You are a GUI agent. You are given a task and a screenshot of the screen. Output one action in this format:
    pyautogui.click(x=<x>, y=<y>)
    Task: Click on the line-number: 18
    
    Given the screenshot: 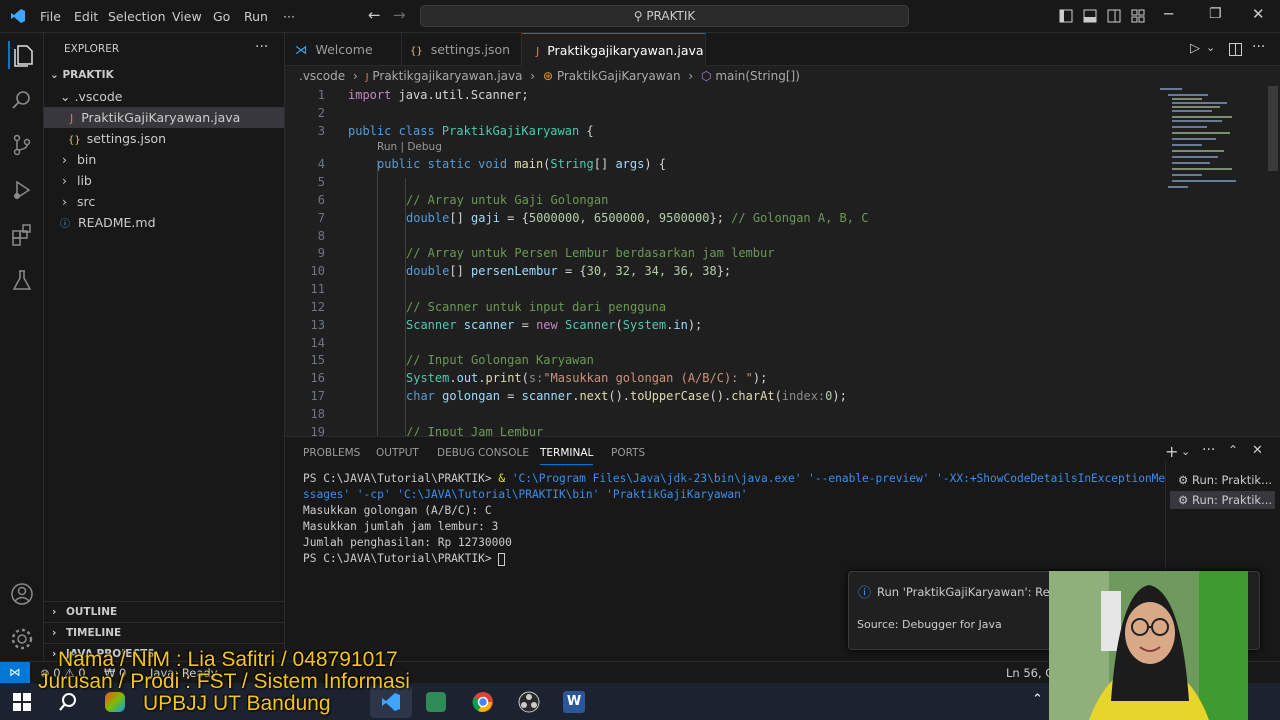 What is the action you would take?
    pyautogui.click(x=317, y=414)
    